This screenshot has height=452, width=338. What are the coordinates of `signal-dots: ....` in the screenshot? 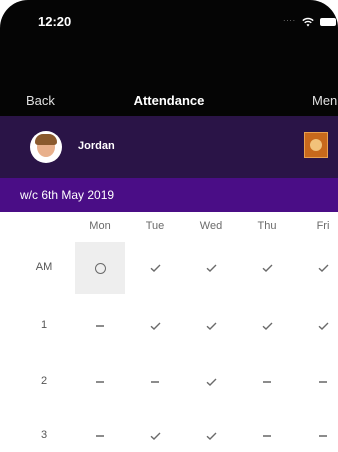 It's located at (289, 18).